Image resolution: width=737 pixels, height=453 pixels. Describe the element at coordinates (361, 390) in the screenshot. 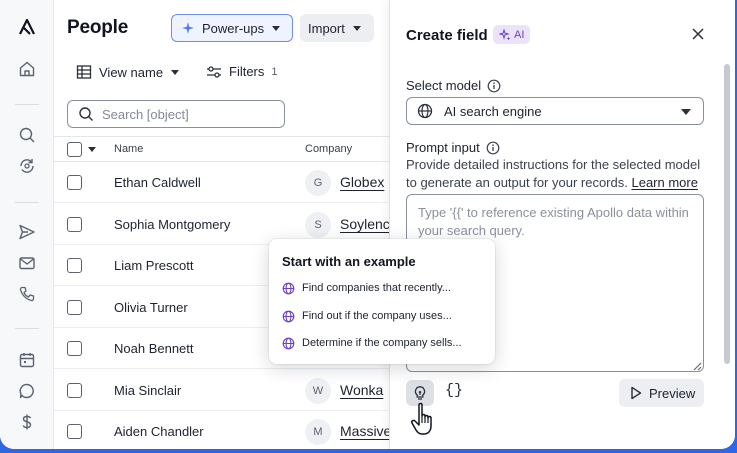

I see `company-link: Wonka` at that location.